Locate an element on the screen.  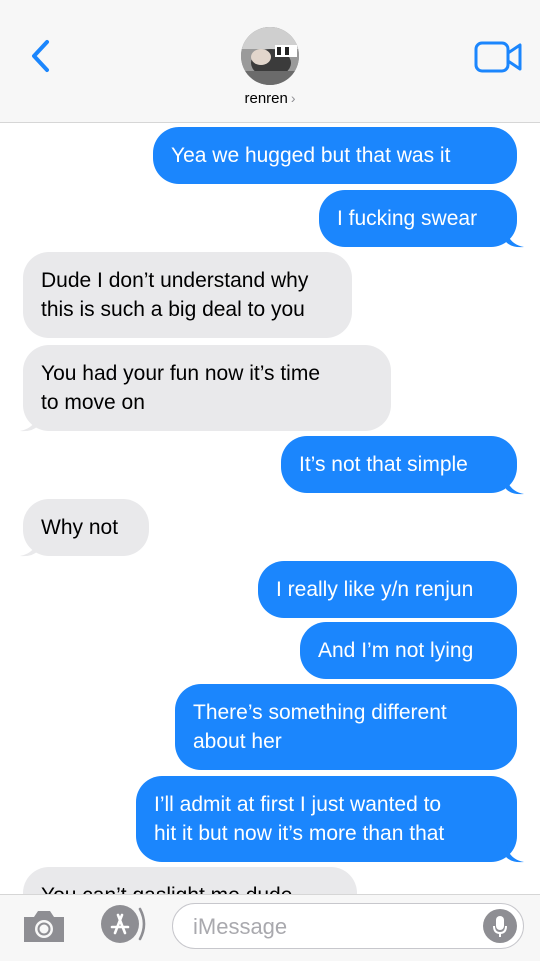
message-bubble-incoming: You can’t gaslight me dude is located at coordinates (190, 880).